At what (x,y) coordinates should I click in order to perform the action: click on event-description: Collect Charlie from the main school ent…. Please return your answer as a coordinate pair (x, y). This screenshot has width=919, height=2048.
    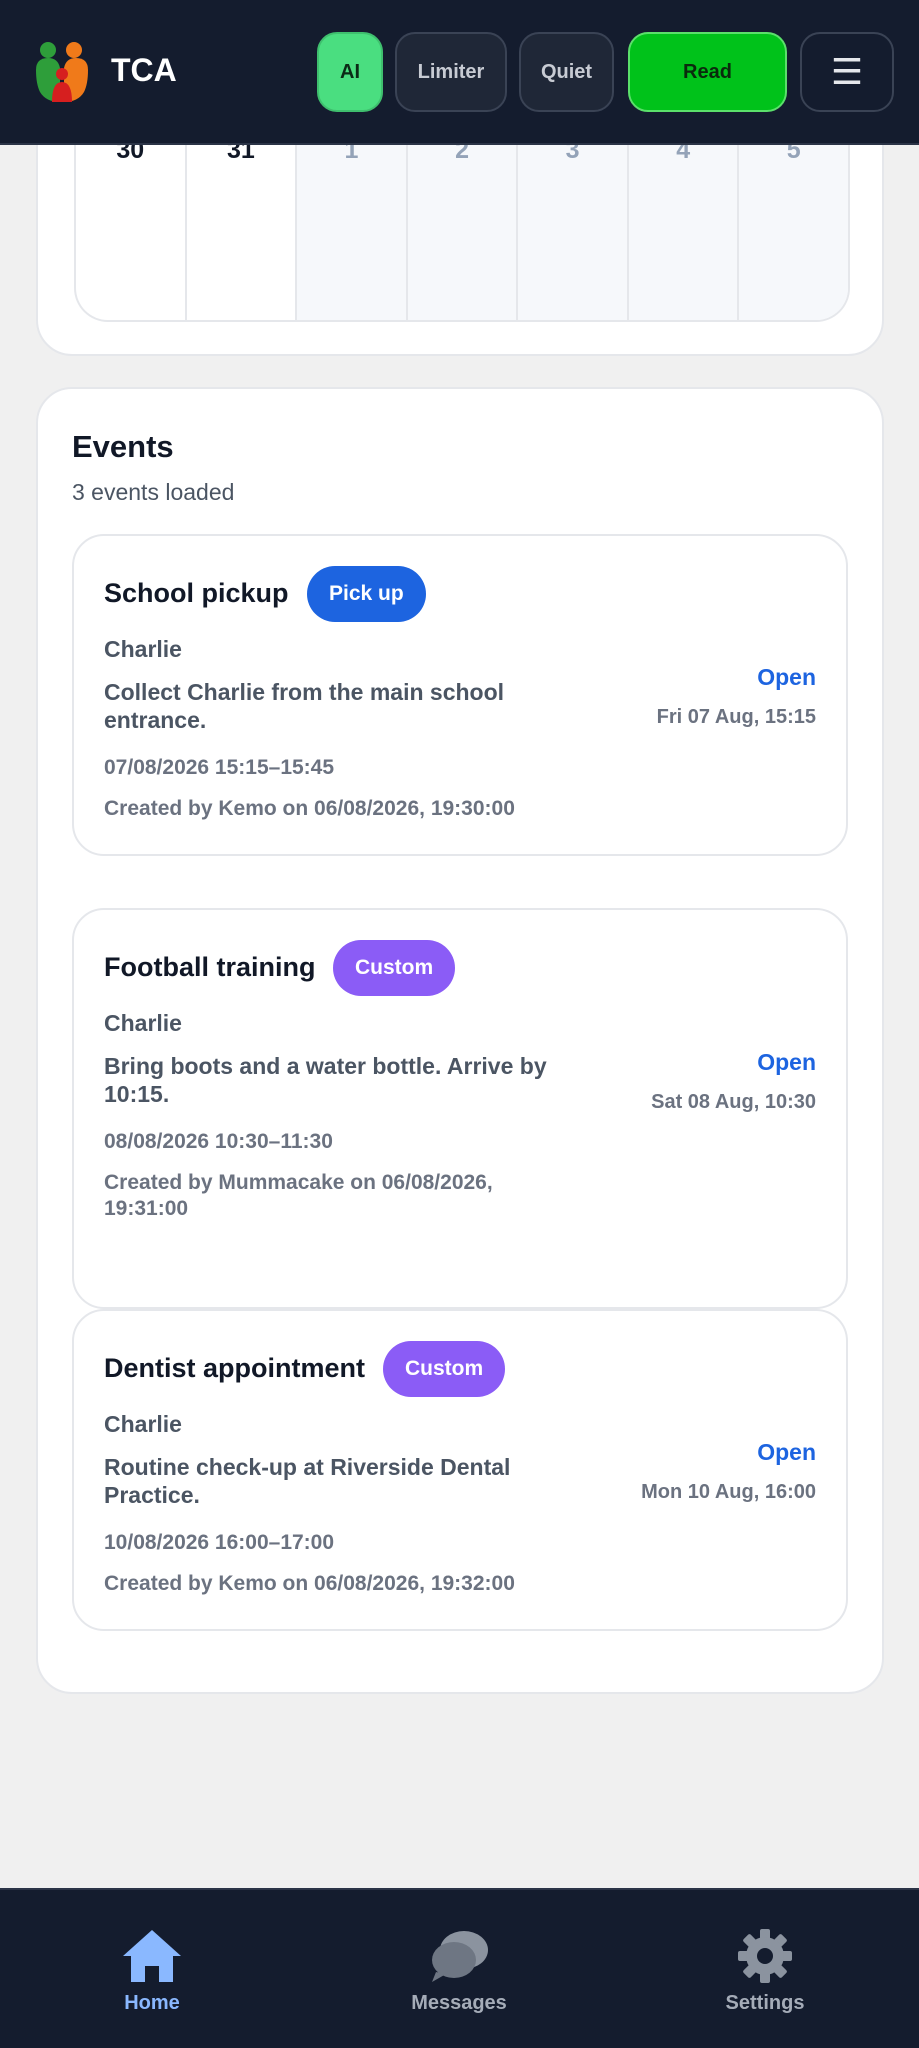
    Looking at the image, I should click on (304, 706).